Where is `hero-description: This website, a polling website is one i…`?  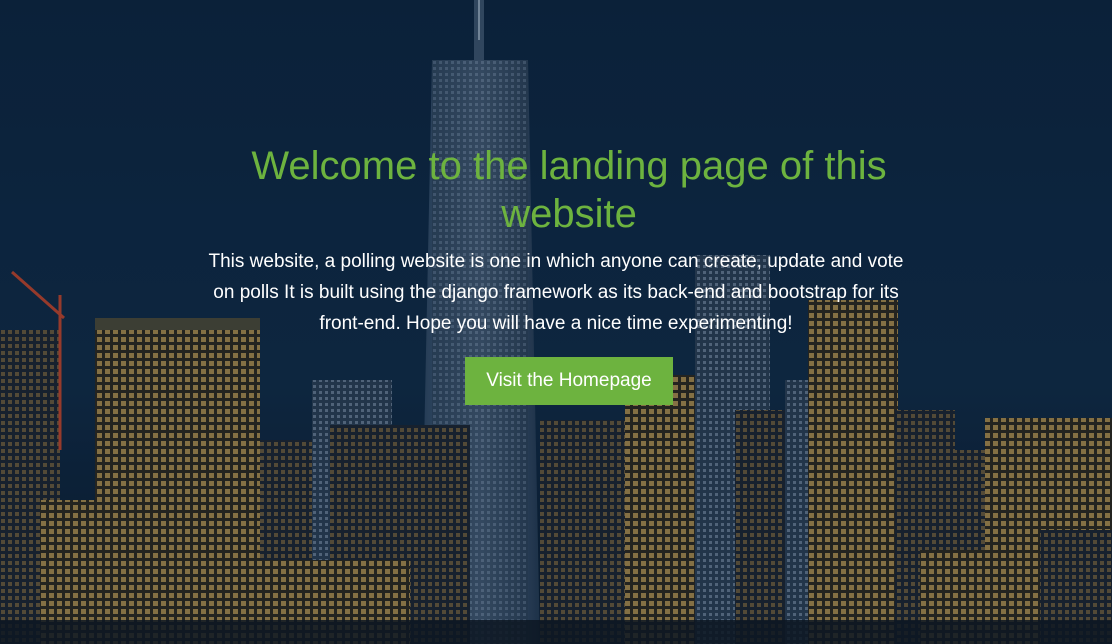 hero-description: This website, a polling website is one i… is located at coordinates (556, 292).